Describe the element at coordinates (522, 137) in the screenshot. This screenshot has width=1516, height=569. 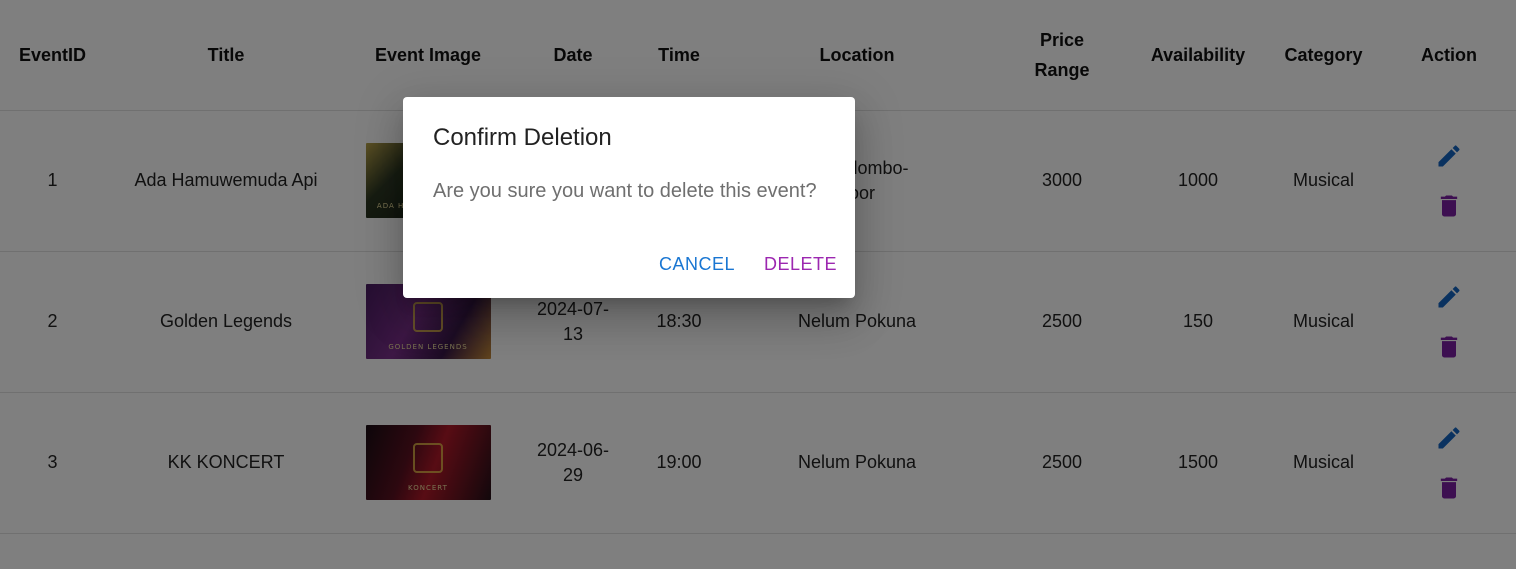
I see `dialog-title: Confirm Deletion` at that location.